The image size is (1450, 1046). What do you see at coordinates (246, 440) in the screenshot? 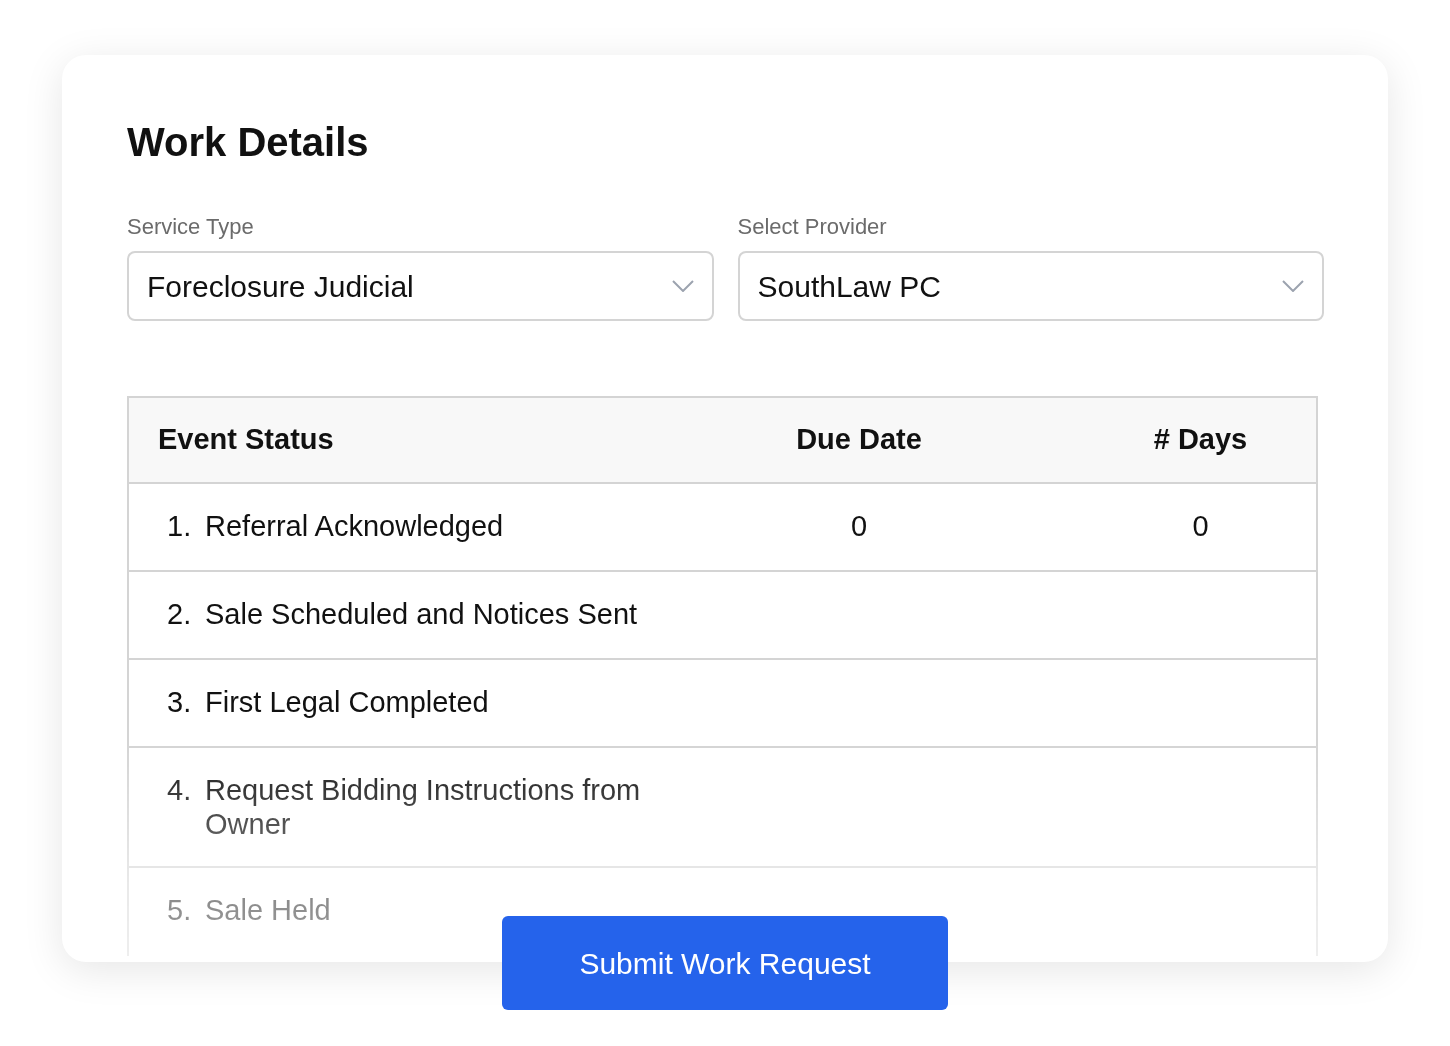
I see `column-header: Event Status` at bounding box center [246, 440].